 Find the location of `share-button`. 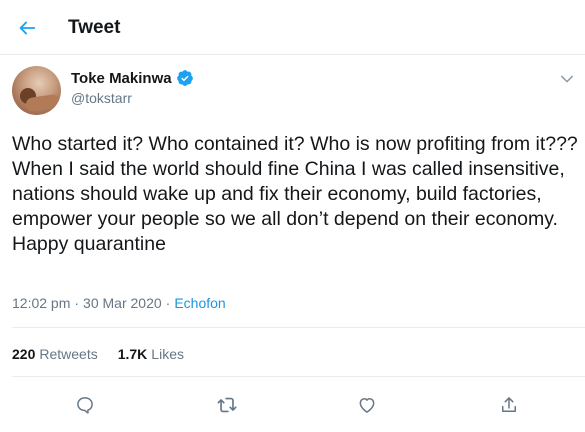

share-button is located at coordinates (509, 405).